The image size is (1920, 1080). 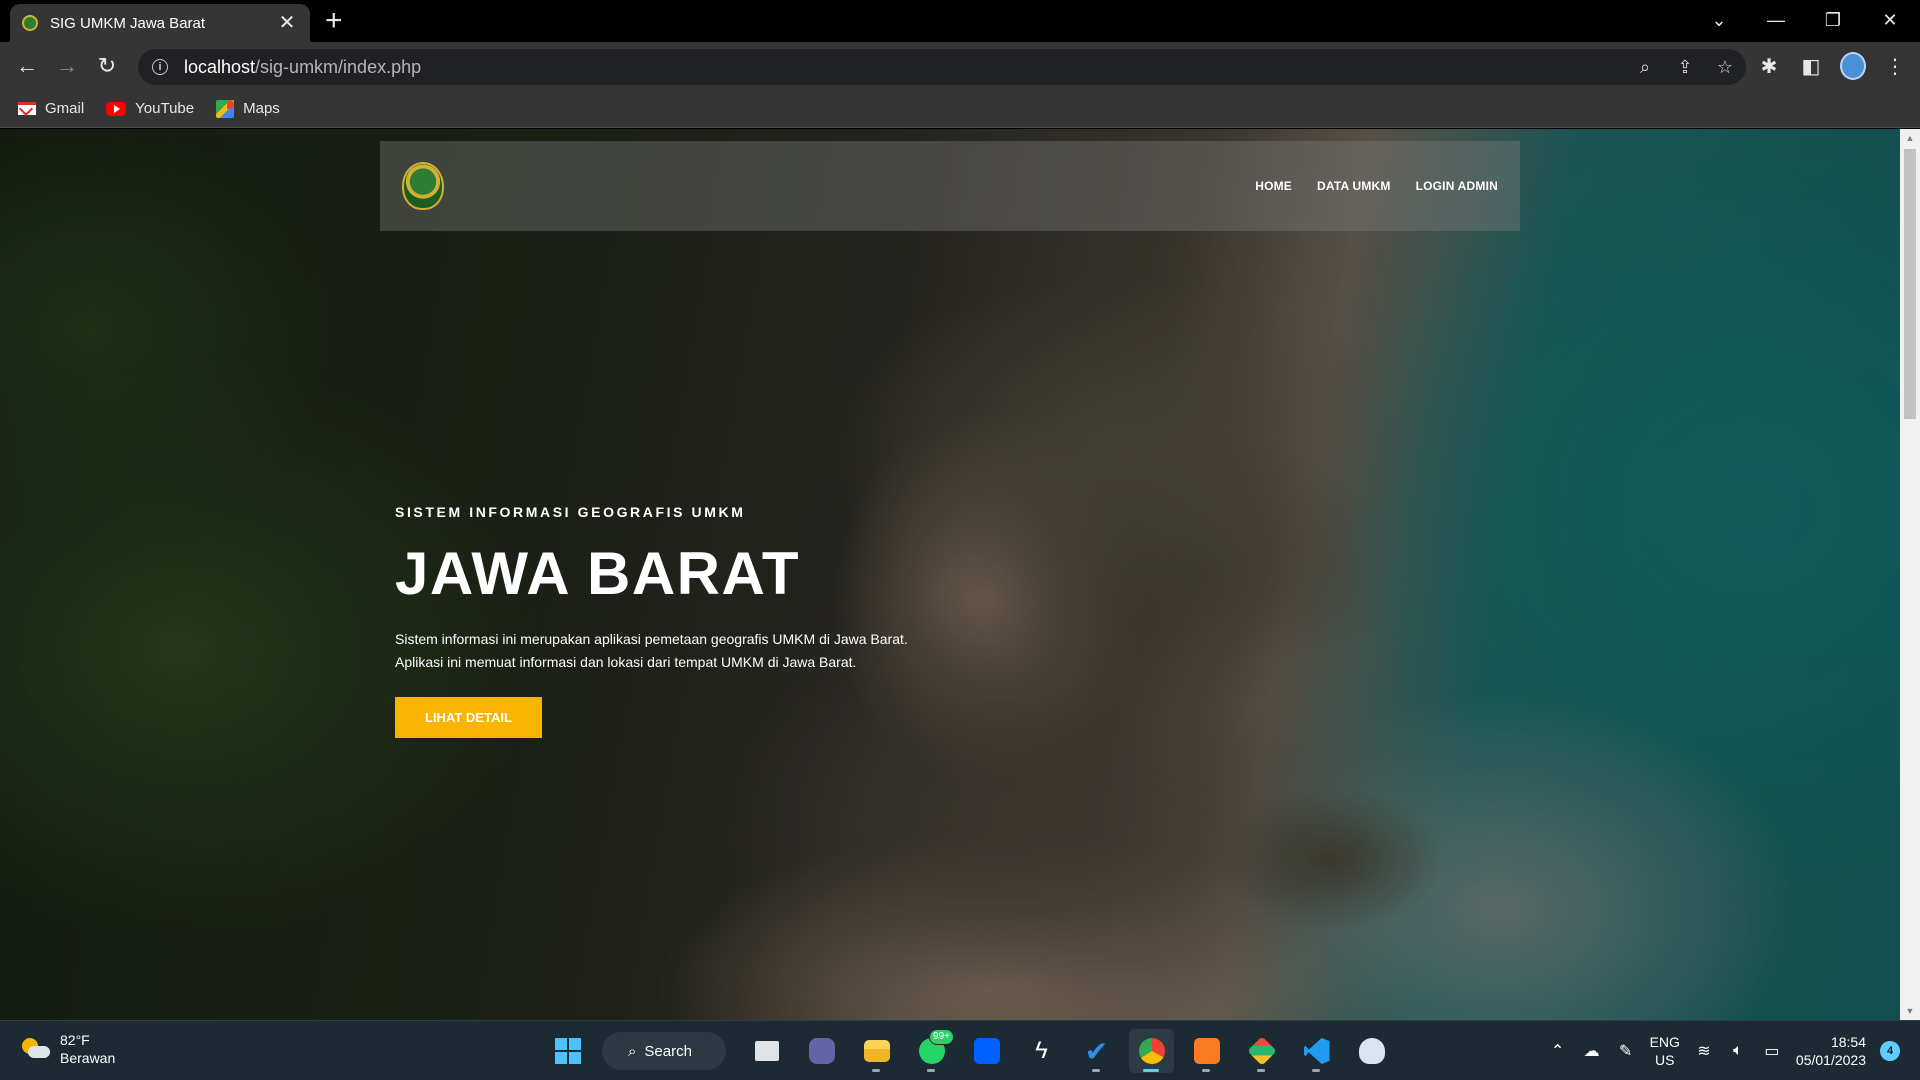 What do you see at coordinates (1772, 1051) in the screenshot?
I see `battery-icon: ▭` at bounding box center [1772, 1051].